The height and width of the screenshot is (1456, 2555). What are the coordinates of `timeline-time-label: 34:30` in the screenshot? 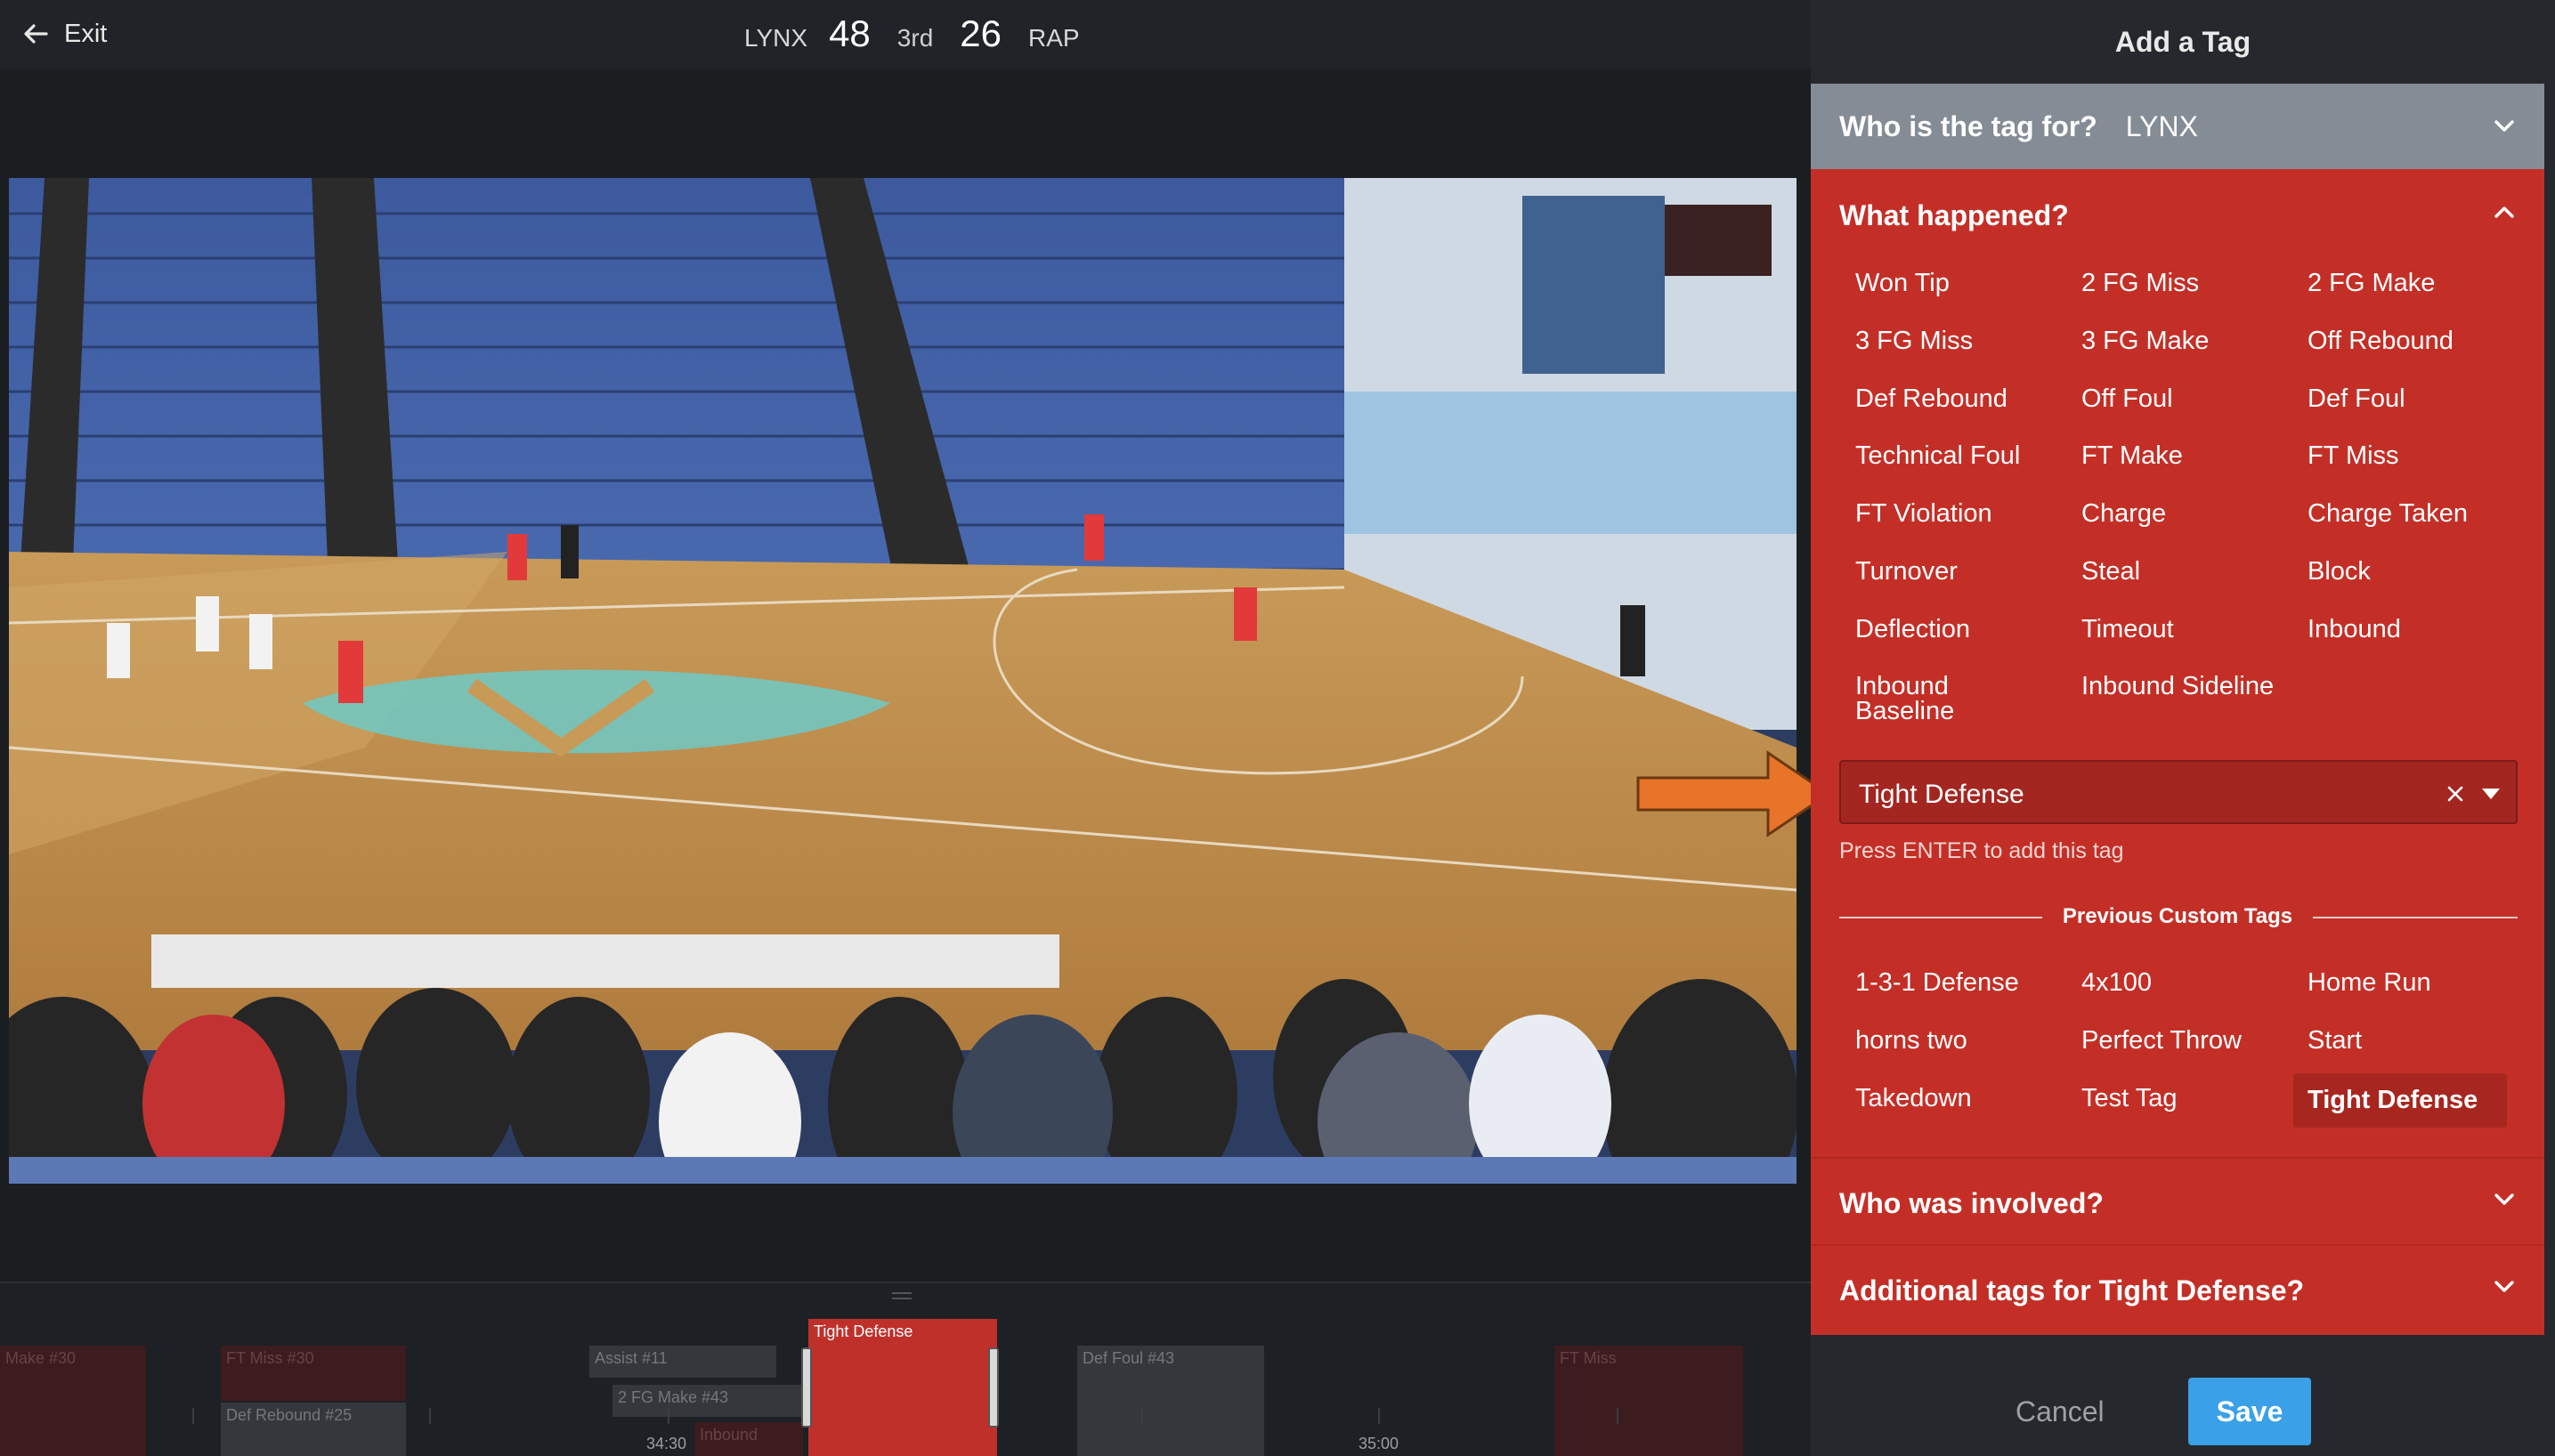 It's located at (666, 1443).